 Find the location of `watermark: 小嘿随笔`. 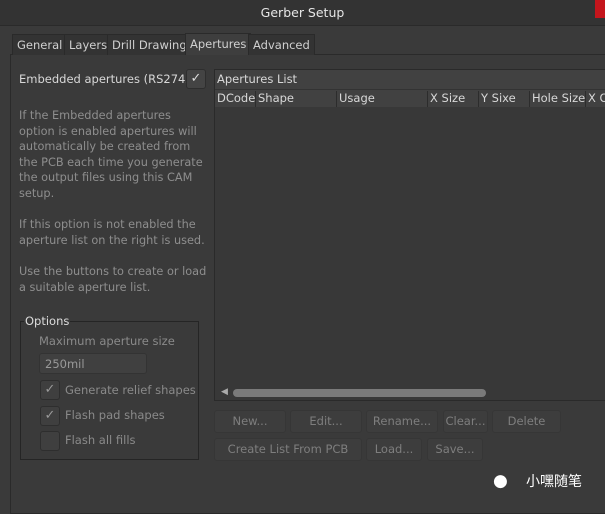

watermark: 小嘿随笔 is located at coordinates (554, 482).